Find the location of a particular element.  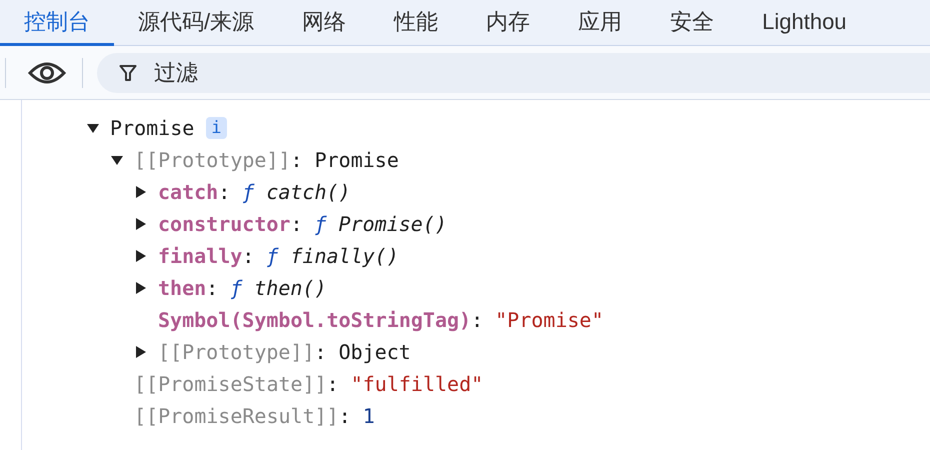

property-key: catch is located at coordinates (188, 192).